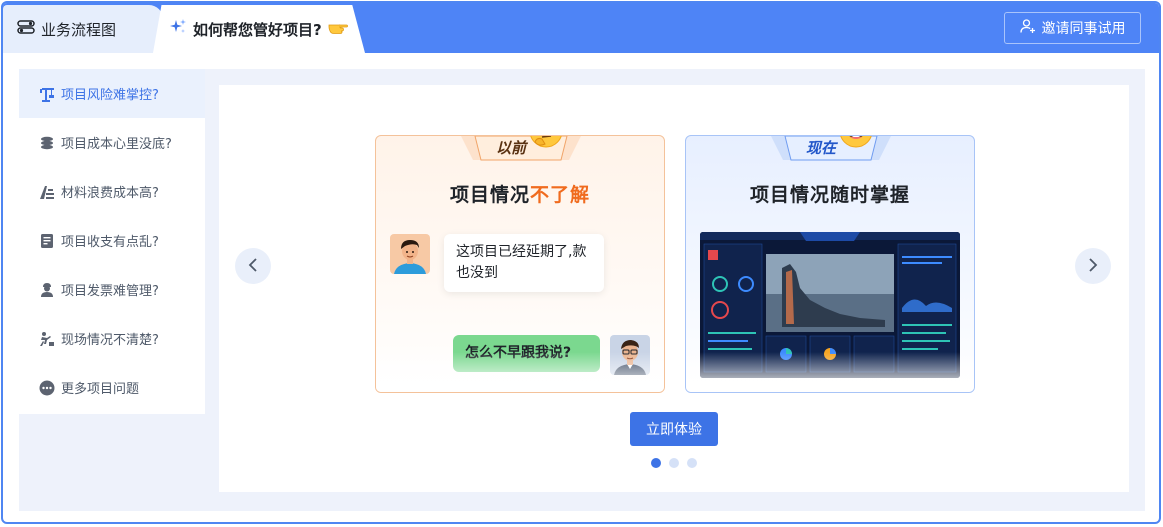 This screenshot has width=1163, height=527. I want to click on worker-icon, so click(47, 339).